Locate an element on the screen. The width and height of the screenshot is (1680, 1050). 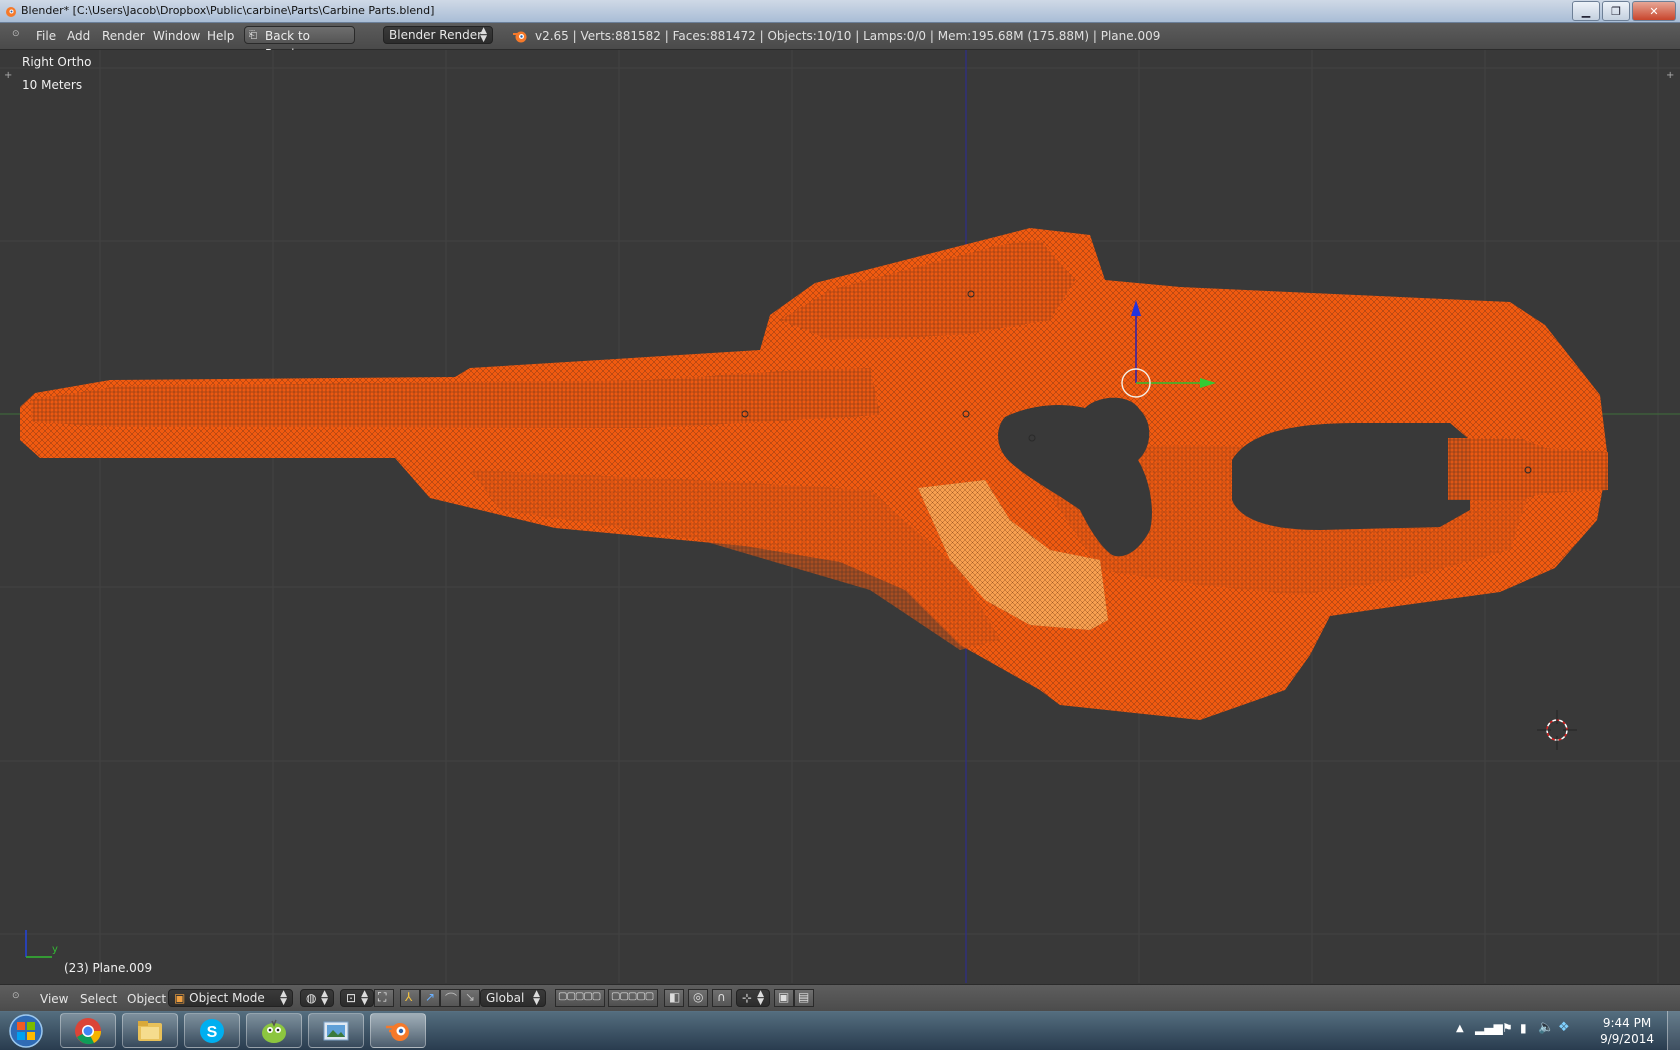
3d-cursor is located at coordinates (1557, 730).